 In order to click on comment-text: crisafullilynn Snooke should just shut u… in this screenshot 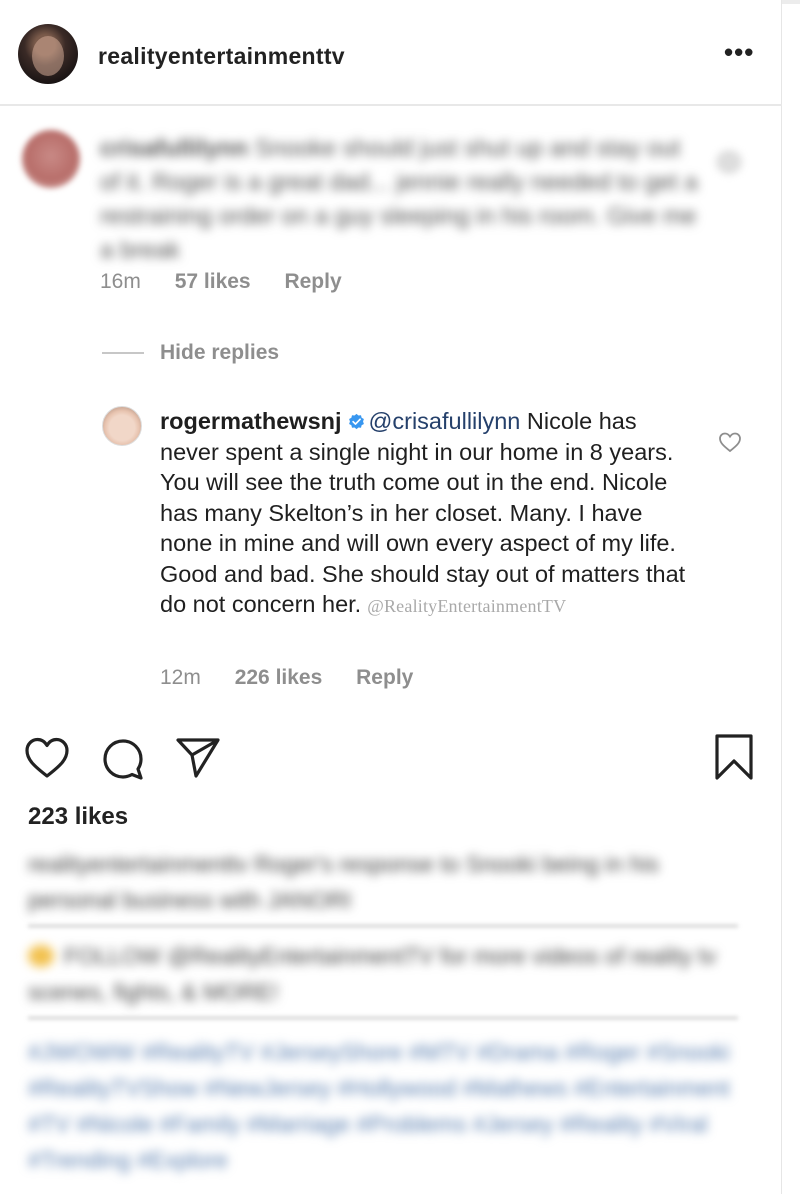, I will do `click(399, 199)`.